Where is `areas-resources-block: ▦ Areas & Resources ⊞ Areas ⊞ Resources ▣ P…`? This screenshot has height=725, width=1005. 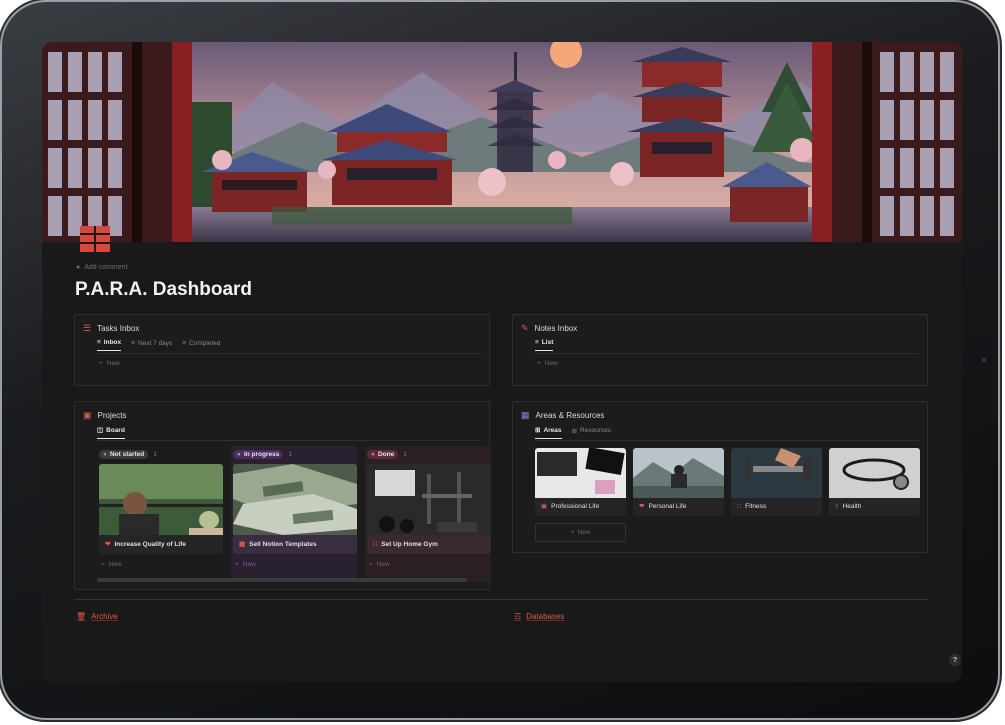
areas-resources-block: ▦ Areas & Resources ⊞ Areas ⊞ Resources ▣ P… is located at coordinates (720, 477).